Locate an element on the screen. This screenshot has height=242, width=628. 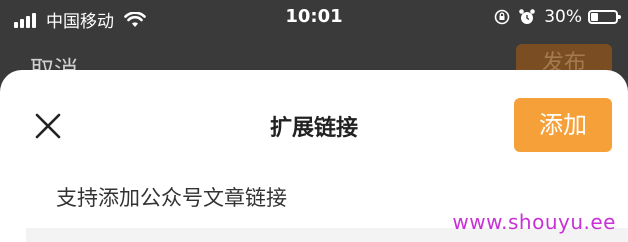
add-button: 添加 is located at coordinates (563, 125).